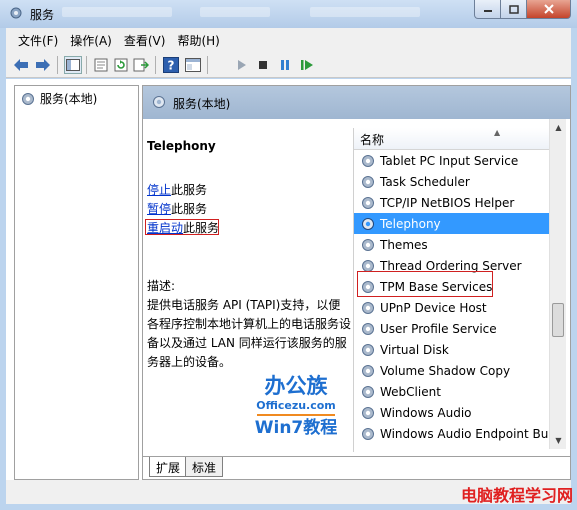 Image resolution: width=577 pixels, height=510 pixels. I want to click on show-hide-tree-button, so click(73, 65).